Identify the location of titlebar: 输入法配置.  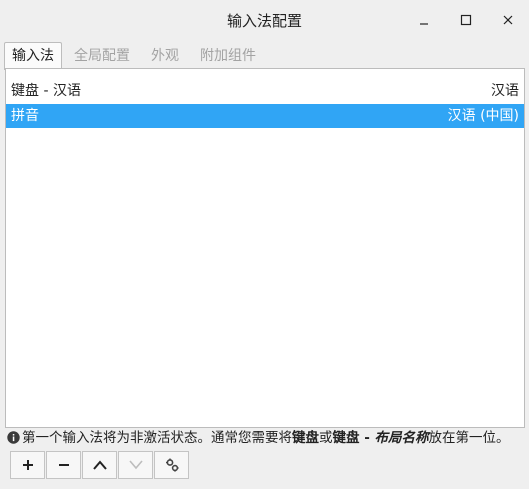
(264, 20).